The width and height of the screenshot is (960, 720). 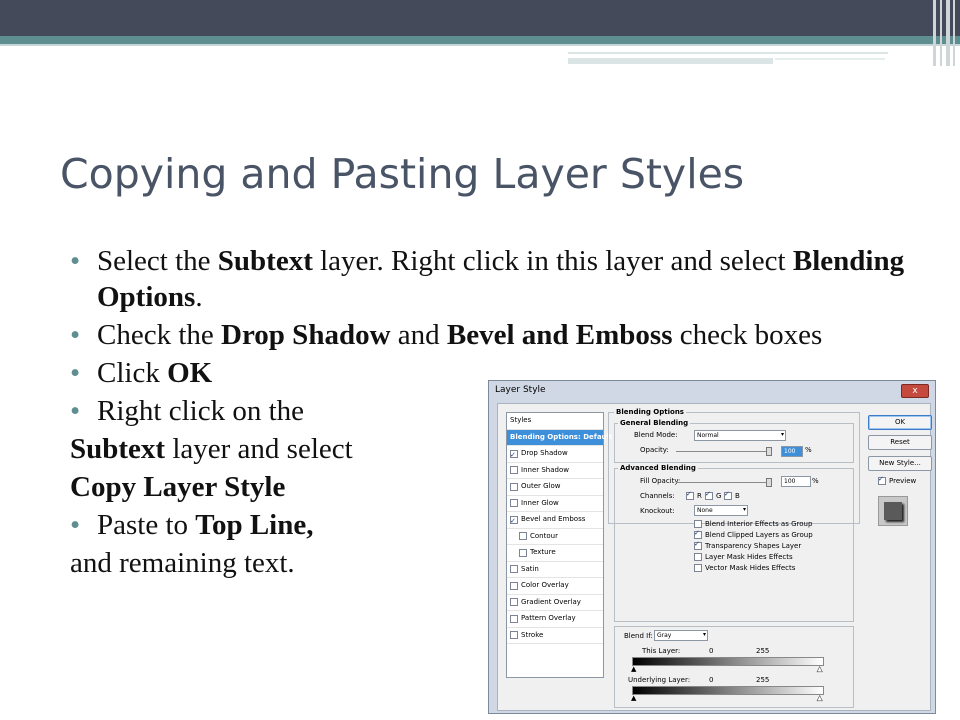 I want to click on style-item-label: Contour, so click(x=544, y=535).